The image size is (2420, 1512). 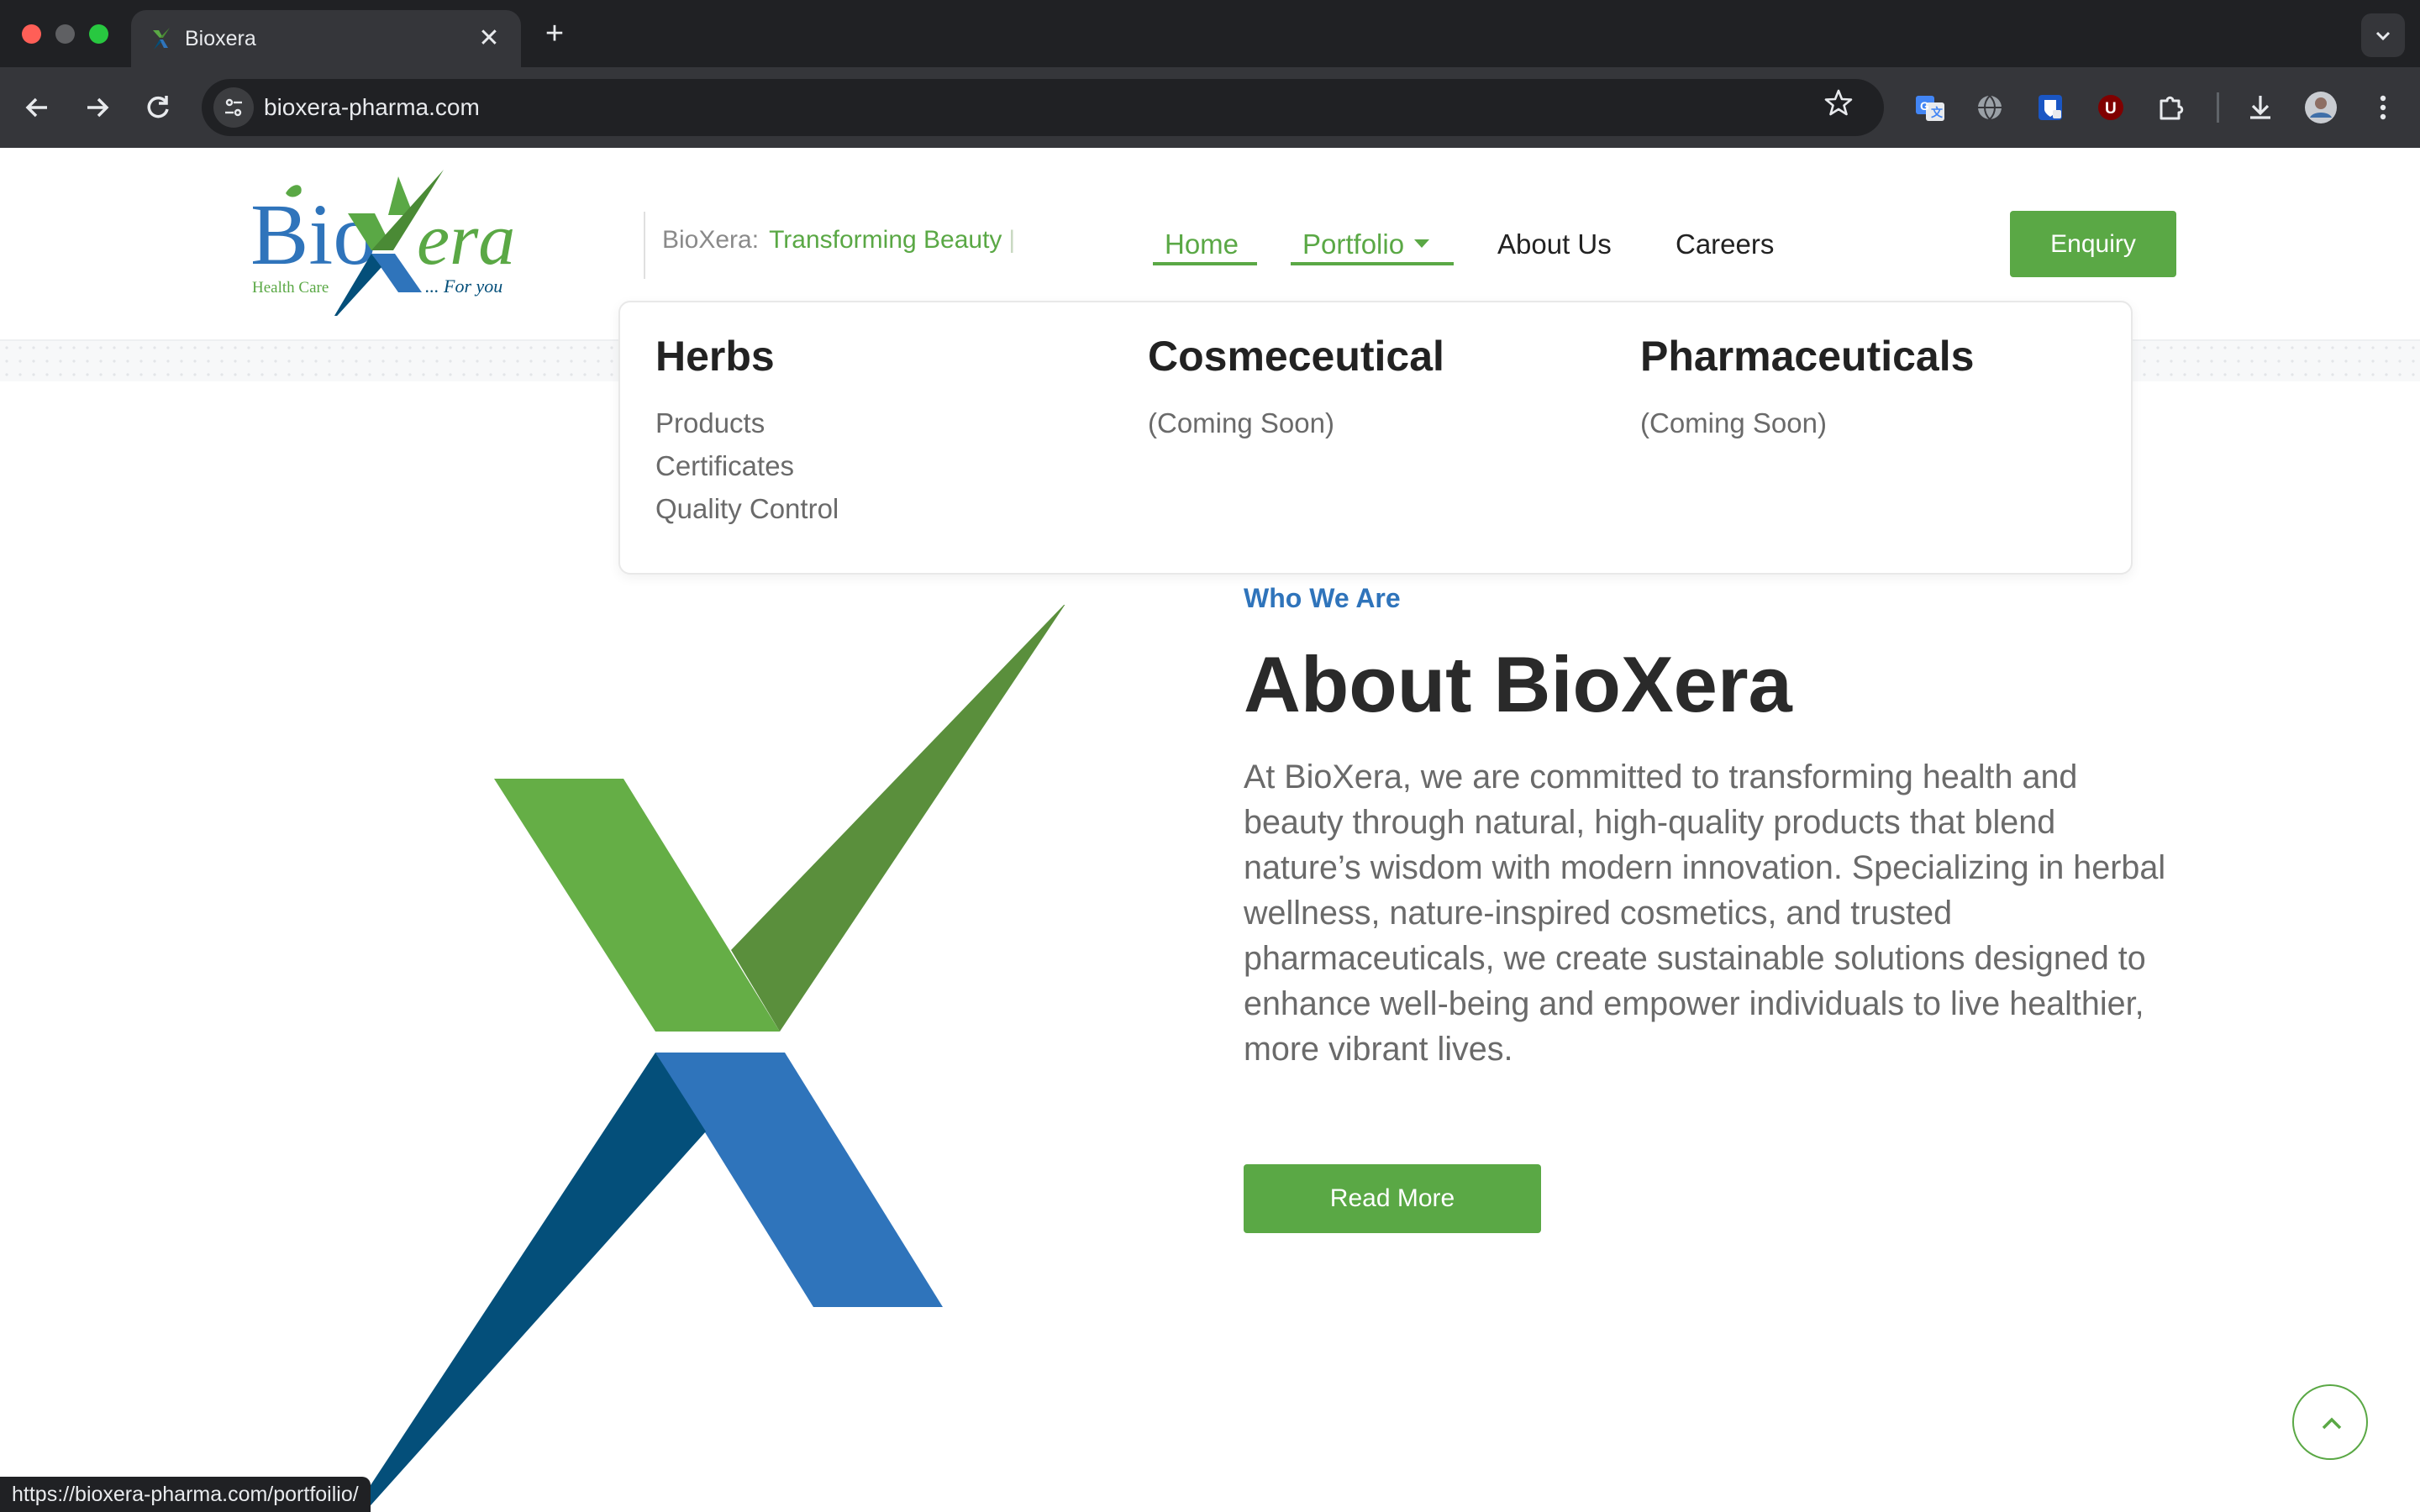 I want to click on more-vertical-icon, so click(x=2383, y=107).